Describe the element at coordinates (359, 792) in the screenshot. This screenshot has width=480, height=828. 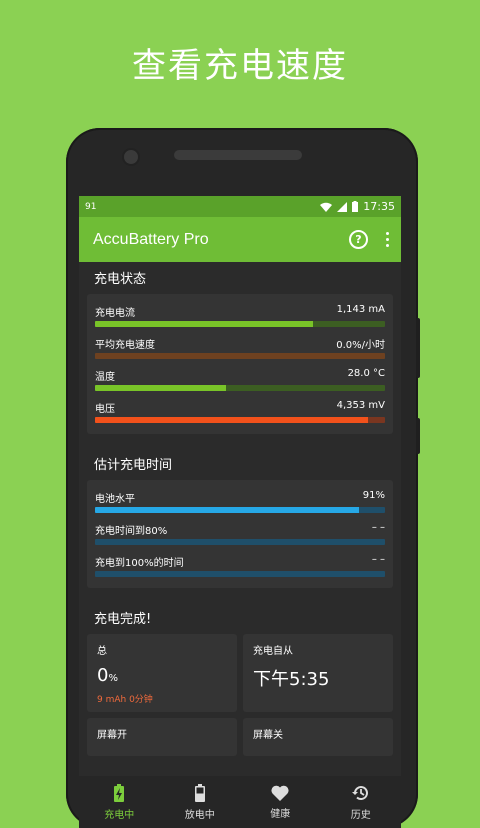
I see `history-icon` at that location.